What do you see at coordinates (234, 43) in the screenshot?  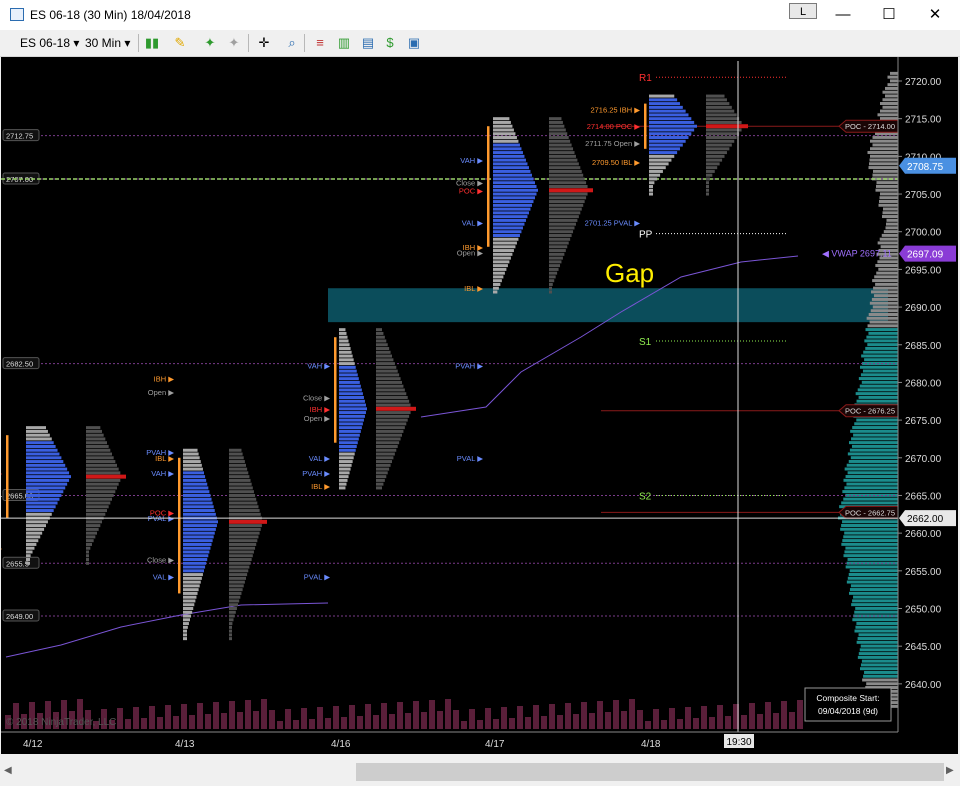 I see `remove-drawing-icon: ✦` at bounding box center [234, 43].